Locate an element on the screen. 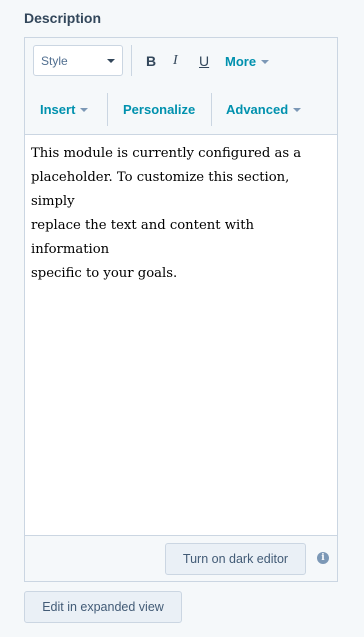 This screenshot has height=637, width=364. more-label: More is located at coordinates (241, 61).